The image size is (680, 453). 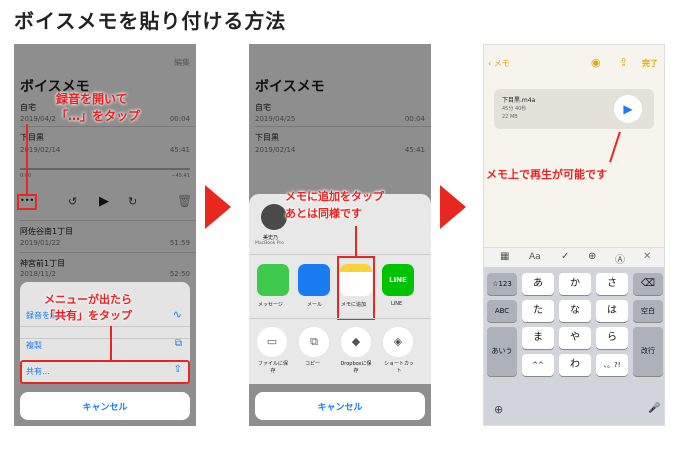 I want to click on key: さ, so click(x=612, y=284).